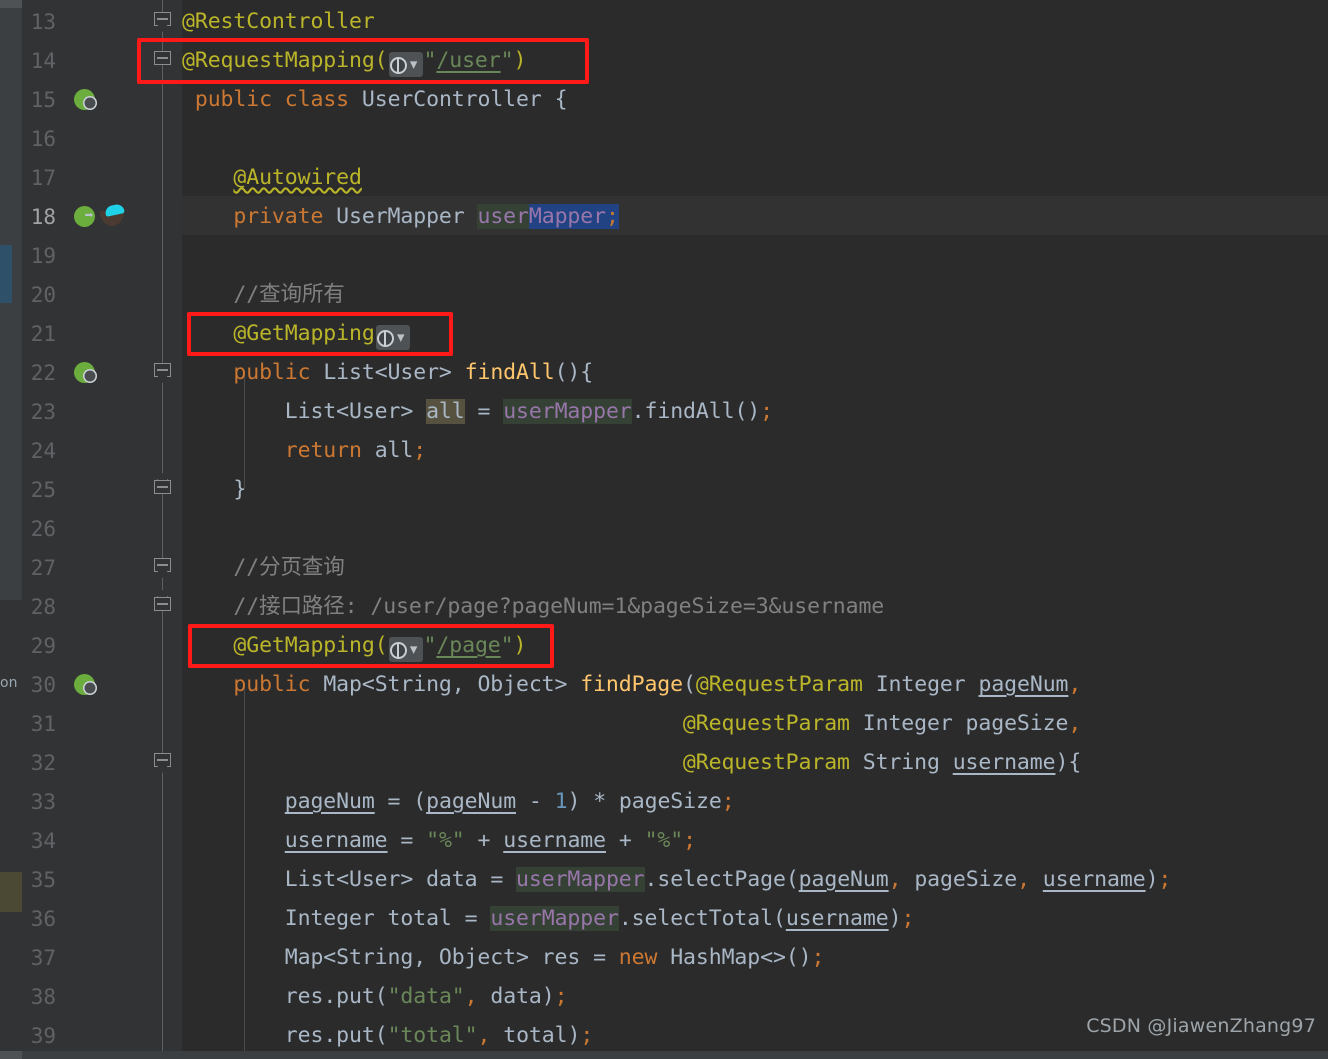 This screenshot has height=1059, width=1328. What do you see at coordinates (83, 801) in the screenshot?
I see `gutter-row: 33` at bounding box center [83, 801].